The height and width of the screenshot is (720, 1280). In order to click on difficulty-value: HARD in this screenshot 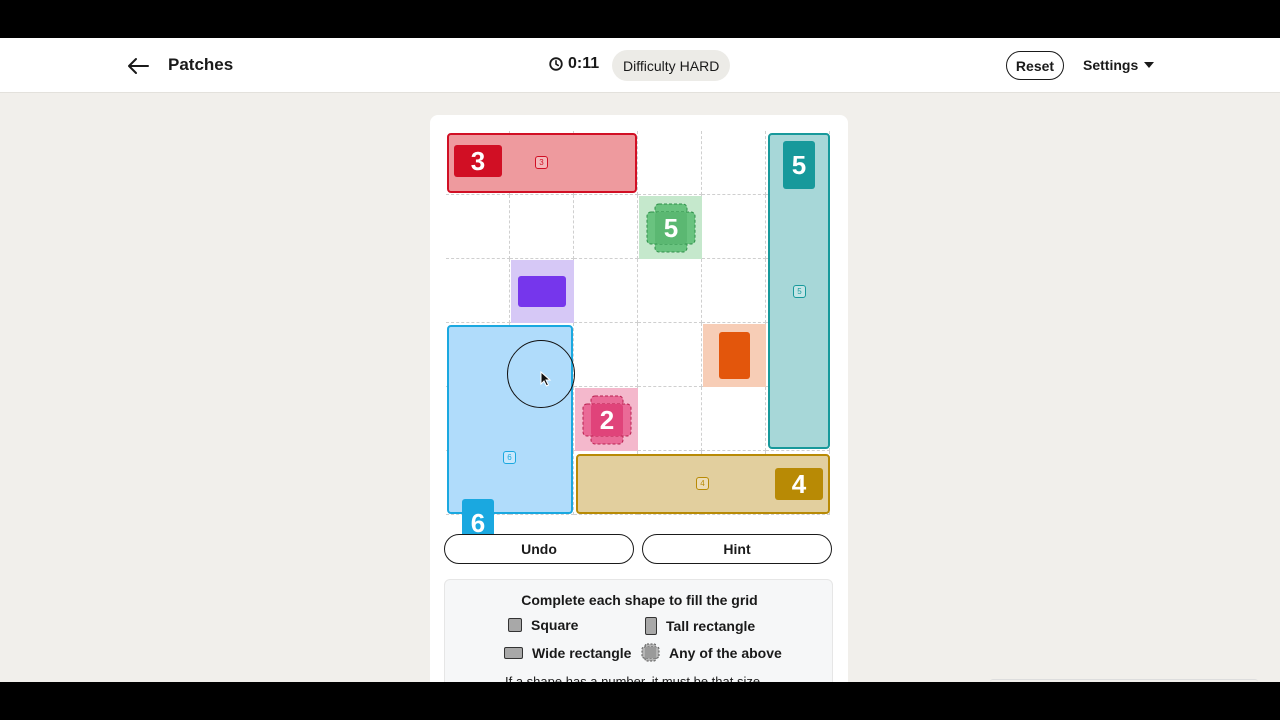, I will do `click(699, 65)`.